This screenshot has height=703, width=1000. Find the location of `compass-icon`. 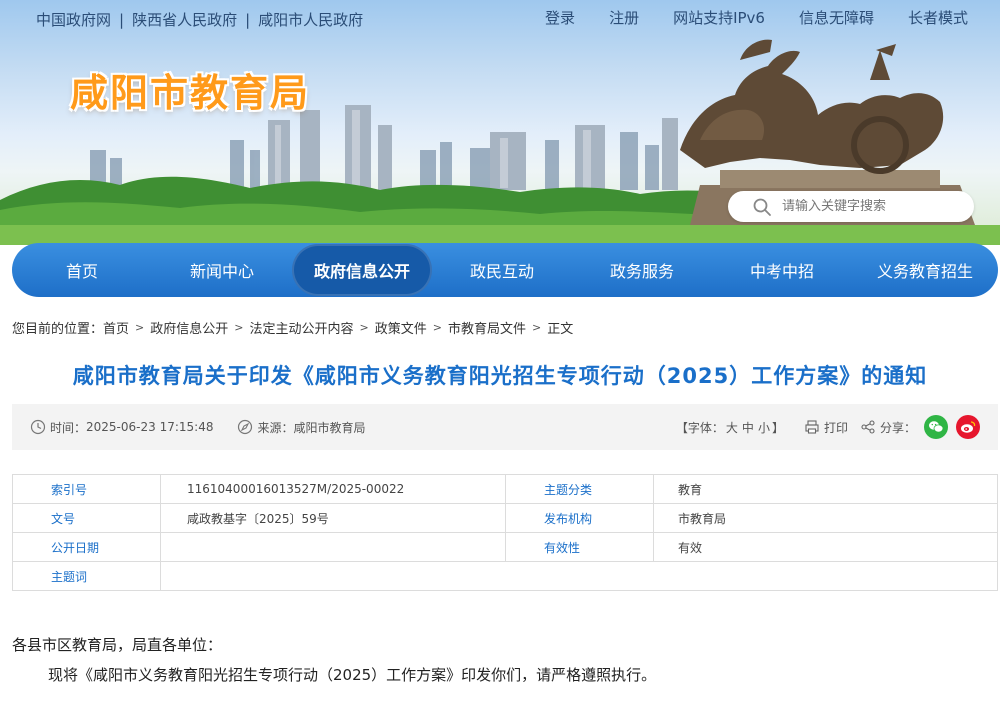

compass-icon is located at coordinates (245, 427).